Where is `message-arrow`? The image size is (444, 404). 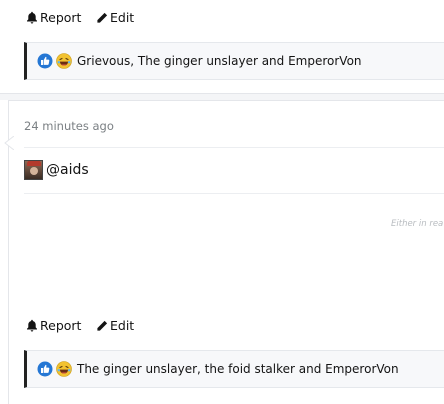 message-arrow is located at coordinates (9, 143).